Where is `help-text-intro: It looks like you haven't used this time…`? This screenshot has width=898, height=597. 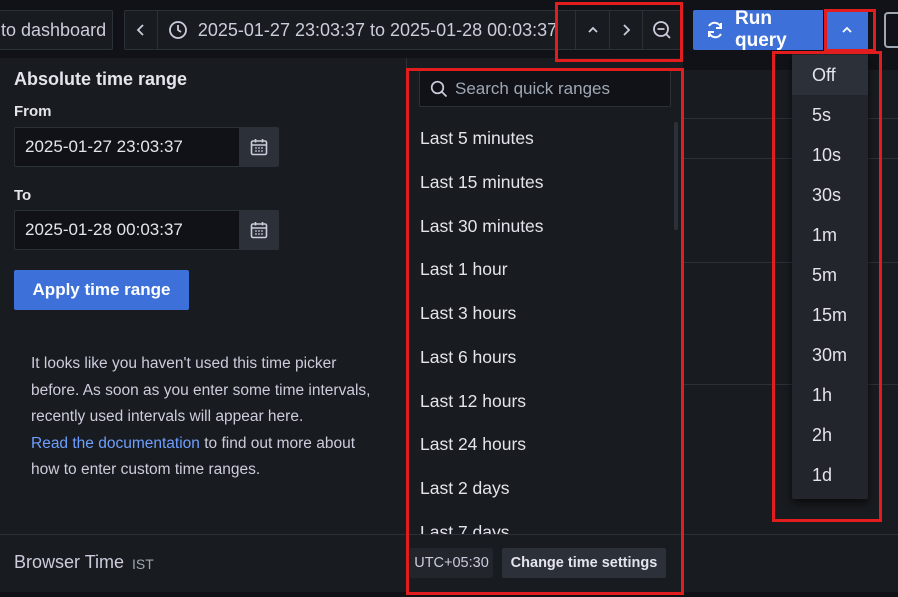 help-text-intro: It looks like you haven't used this time… is located at coordinates (201, 390).